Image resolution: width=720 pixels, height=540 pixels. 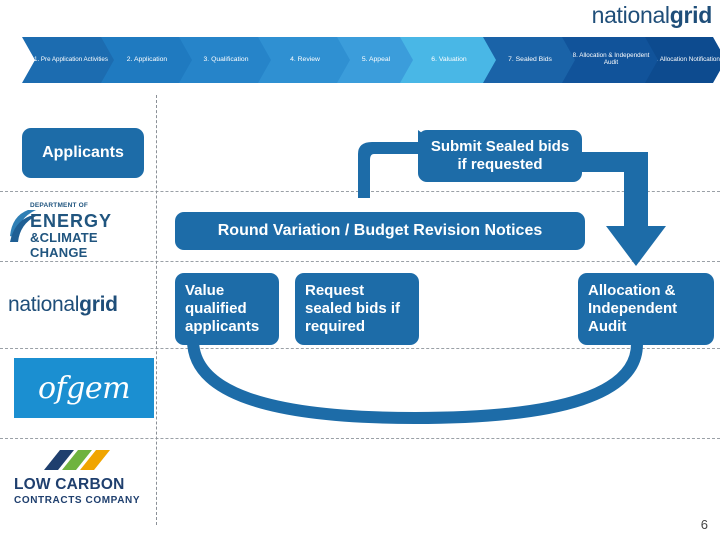 I want to click on ng-lane-text-light: national, so click(x=44, y=304).